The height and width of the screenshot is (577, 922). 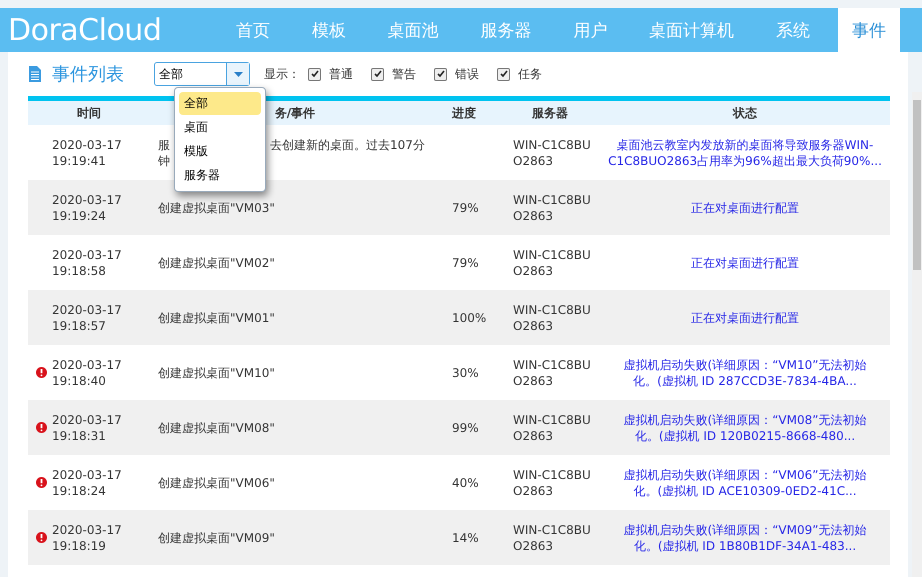 I want to click on time-cell: 2020-03-17 19:19:24, so click(x=87, y=208).